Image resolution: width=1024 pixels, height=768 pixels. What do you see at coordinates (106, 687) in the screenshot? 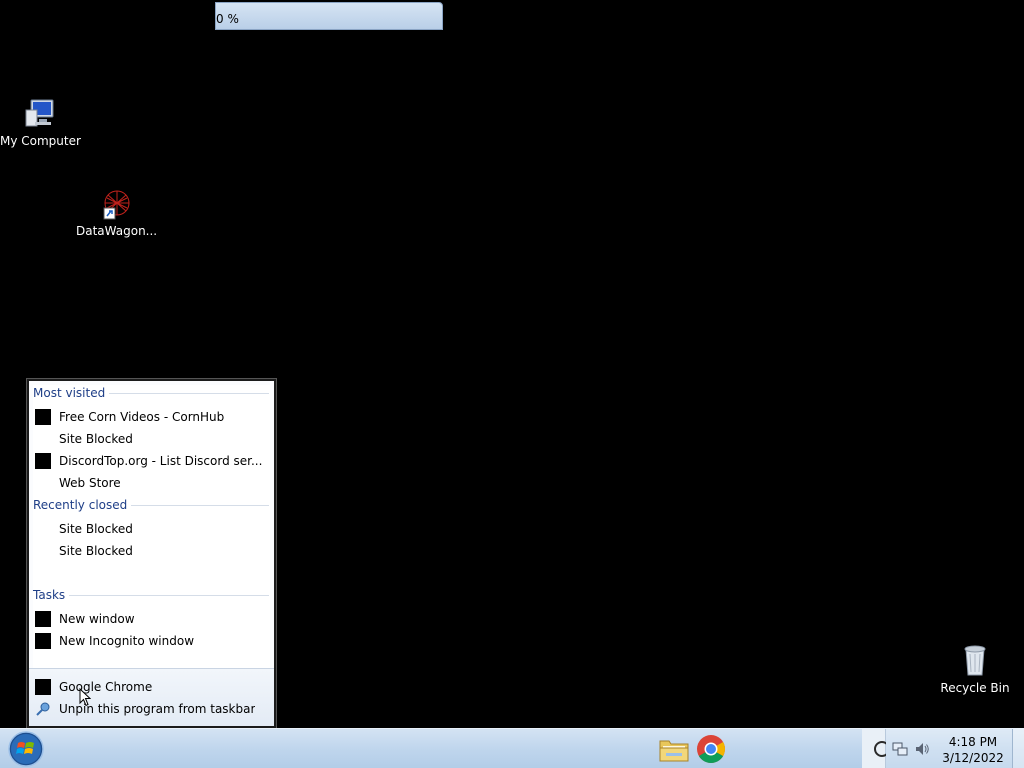
I see `item-label: Google Chrome` at bounding box center [106, 687].